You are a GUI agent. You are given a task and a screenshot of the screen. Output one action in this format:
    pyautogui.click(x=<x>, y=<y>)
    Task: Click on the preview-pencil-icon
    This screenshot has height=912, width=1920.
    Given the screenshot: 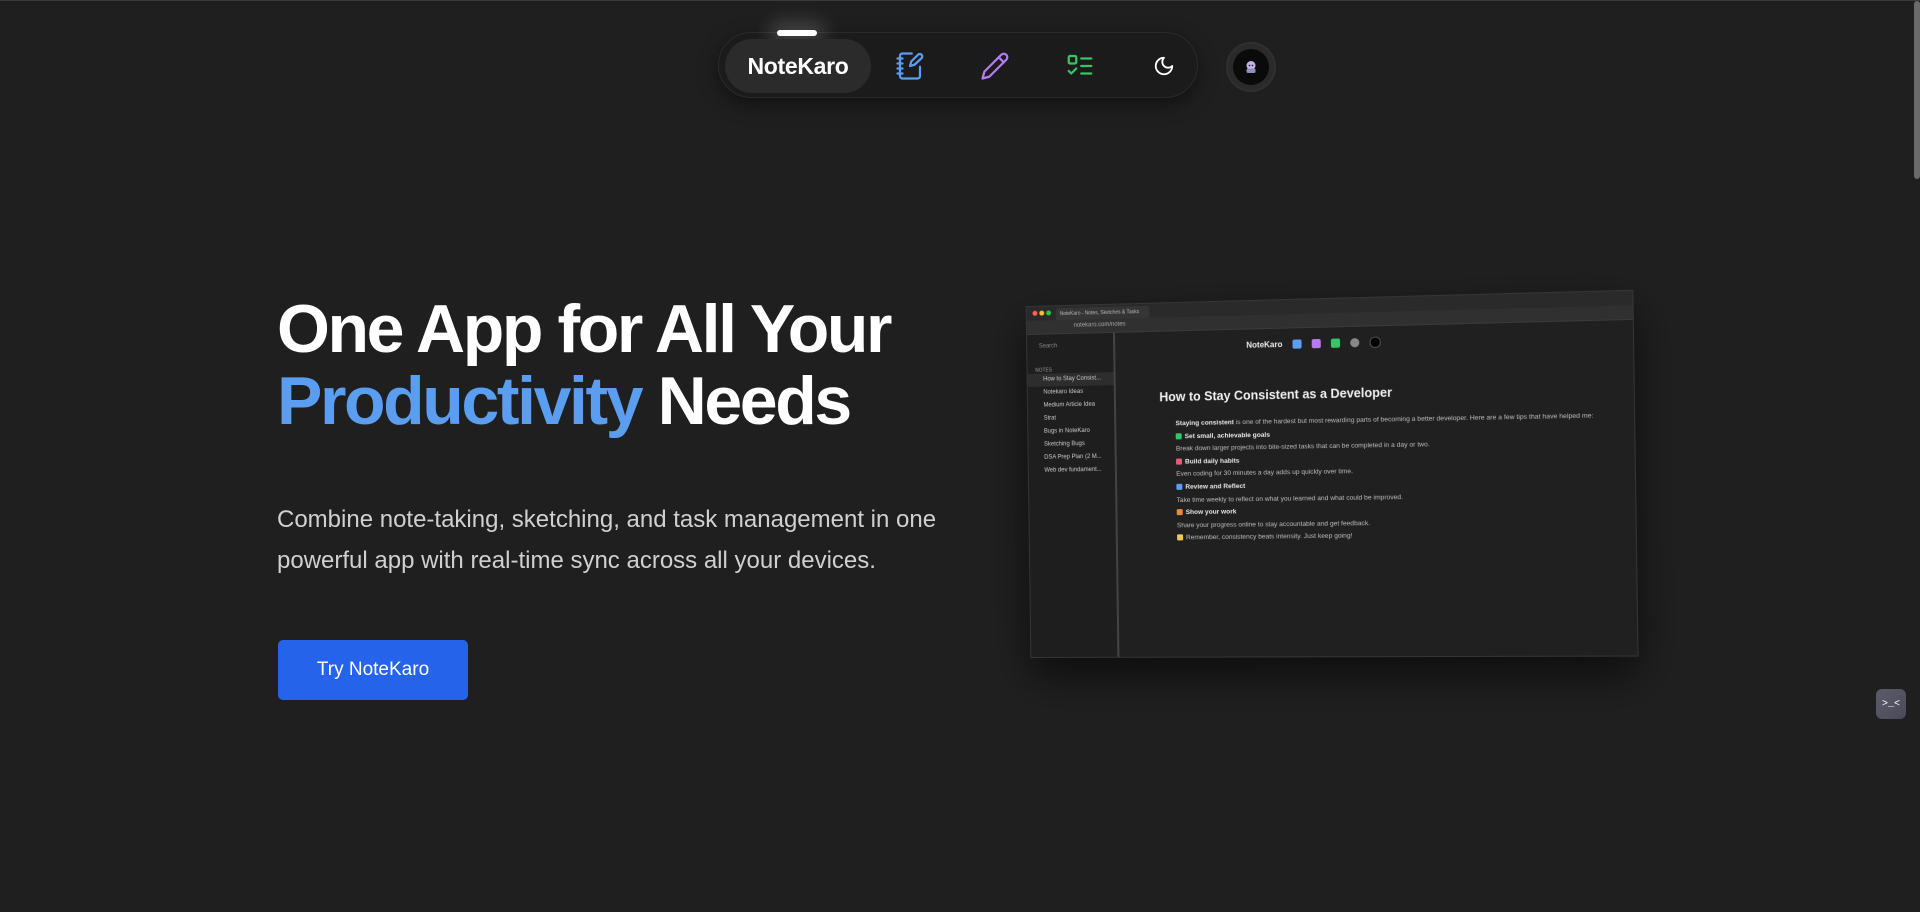 What is the action you would take?
    pyautogui.click(x=1316, y=343)
    